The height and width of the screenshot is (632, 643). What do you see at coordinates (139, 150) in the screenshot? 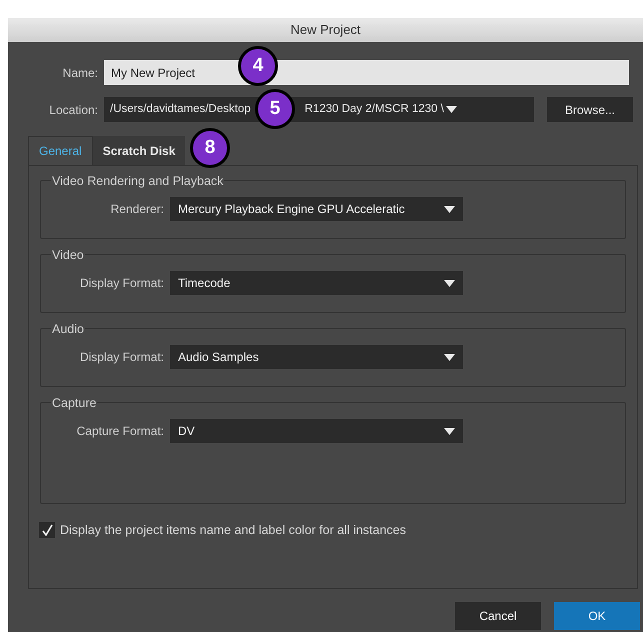
I see `tab: Scratch Disk` at bounding box center [139, 150].